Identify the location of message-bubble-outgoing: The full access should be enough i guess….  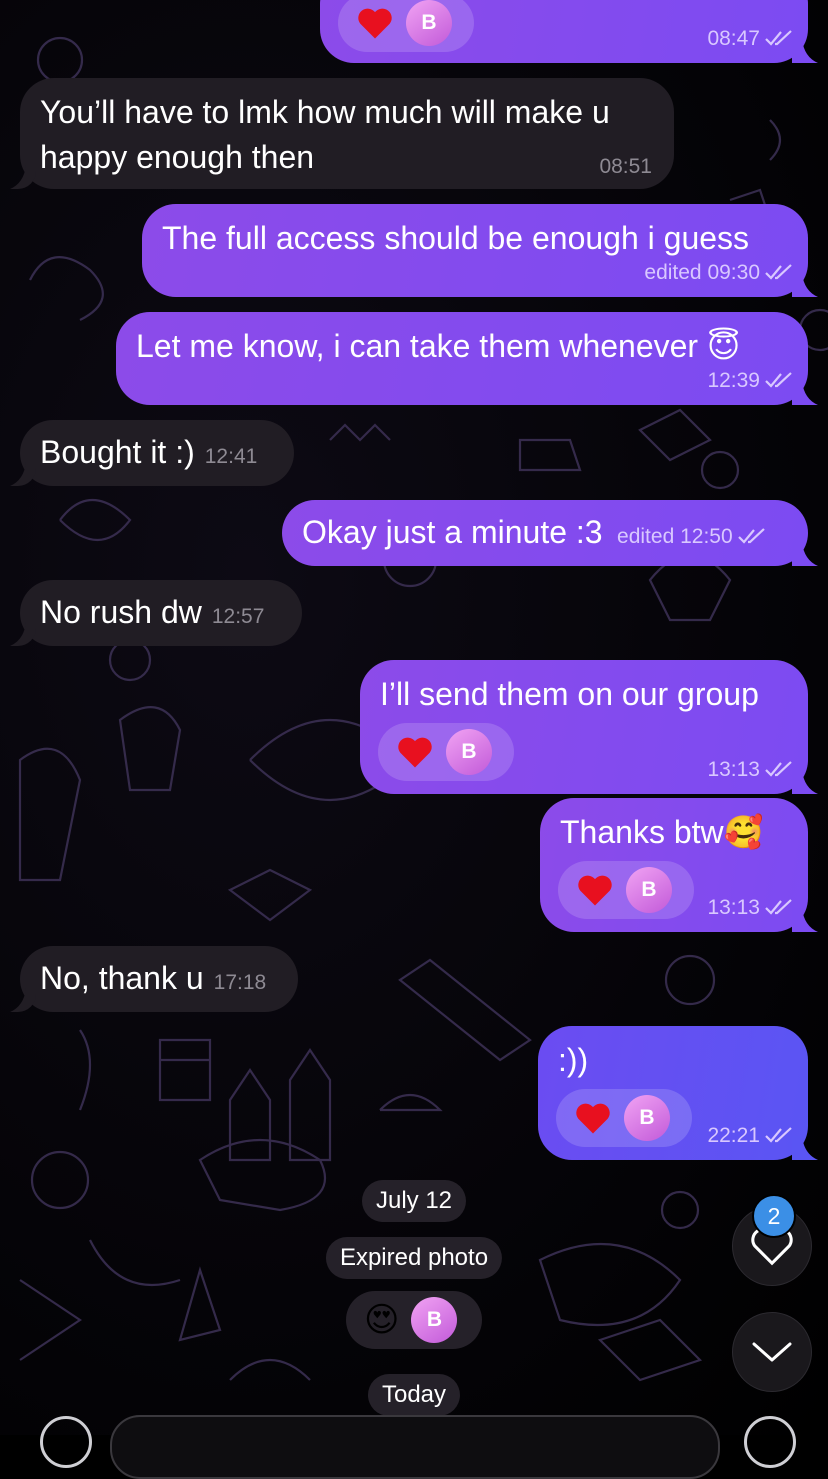
(475, 250).